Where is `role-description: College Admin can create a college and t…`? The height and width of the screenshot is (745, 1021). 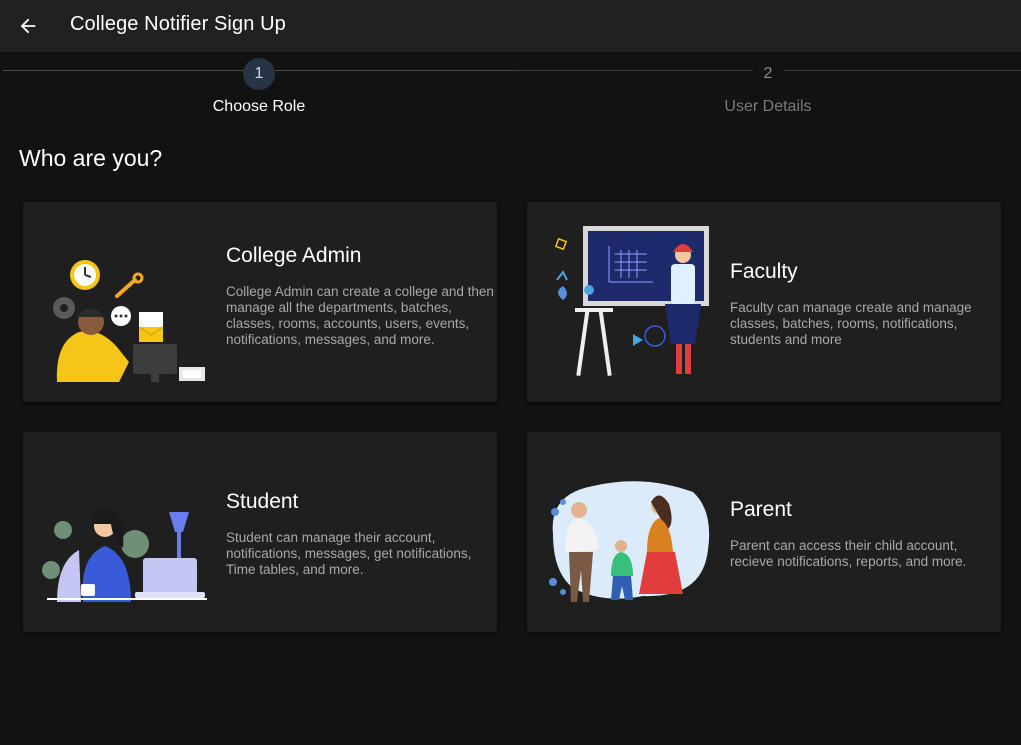
role-description: College Admin can create a college and t… is located at coordinates (360, 315).